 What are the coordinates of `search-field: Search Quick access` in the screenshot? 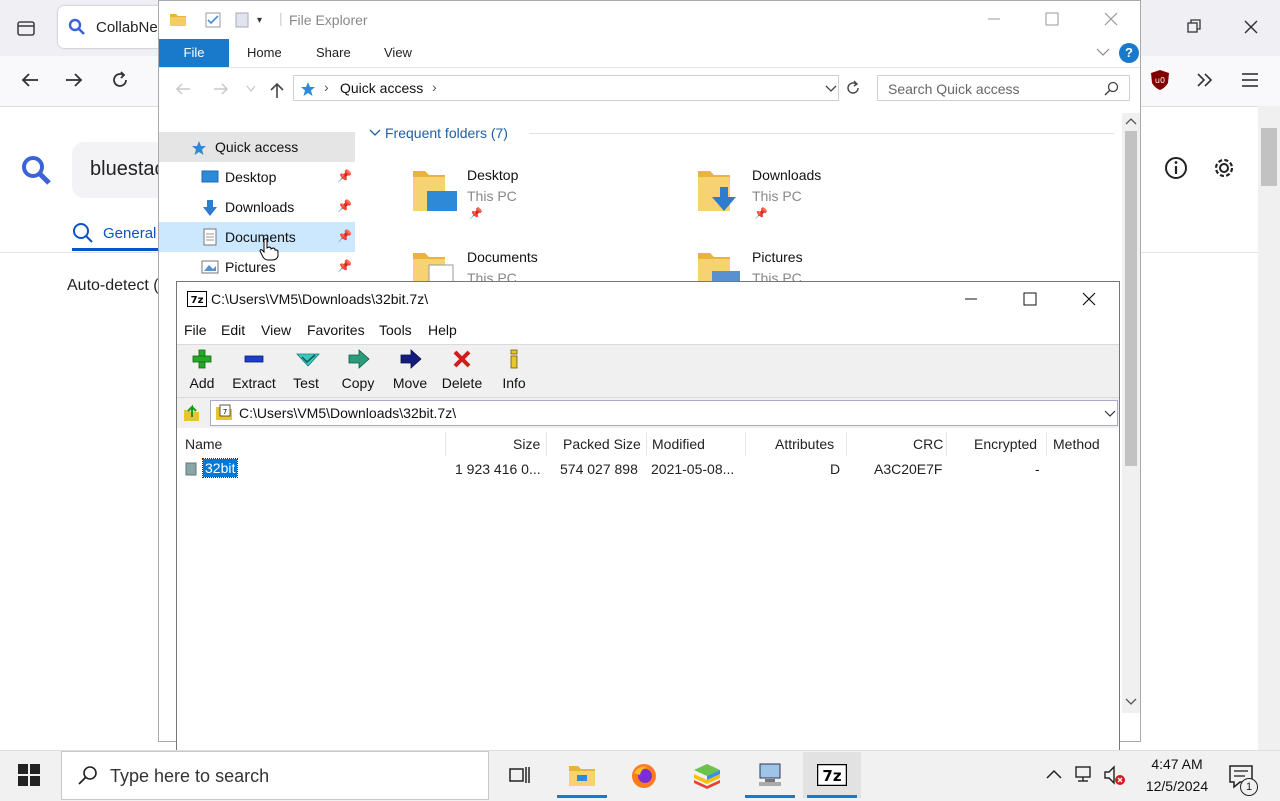 It's located at (1003, 88).